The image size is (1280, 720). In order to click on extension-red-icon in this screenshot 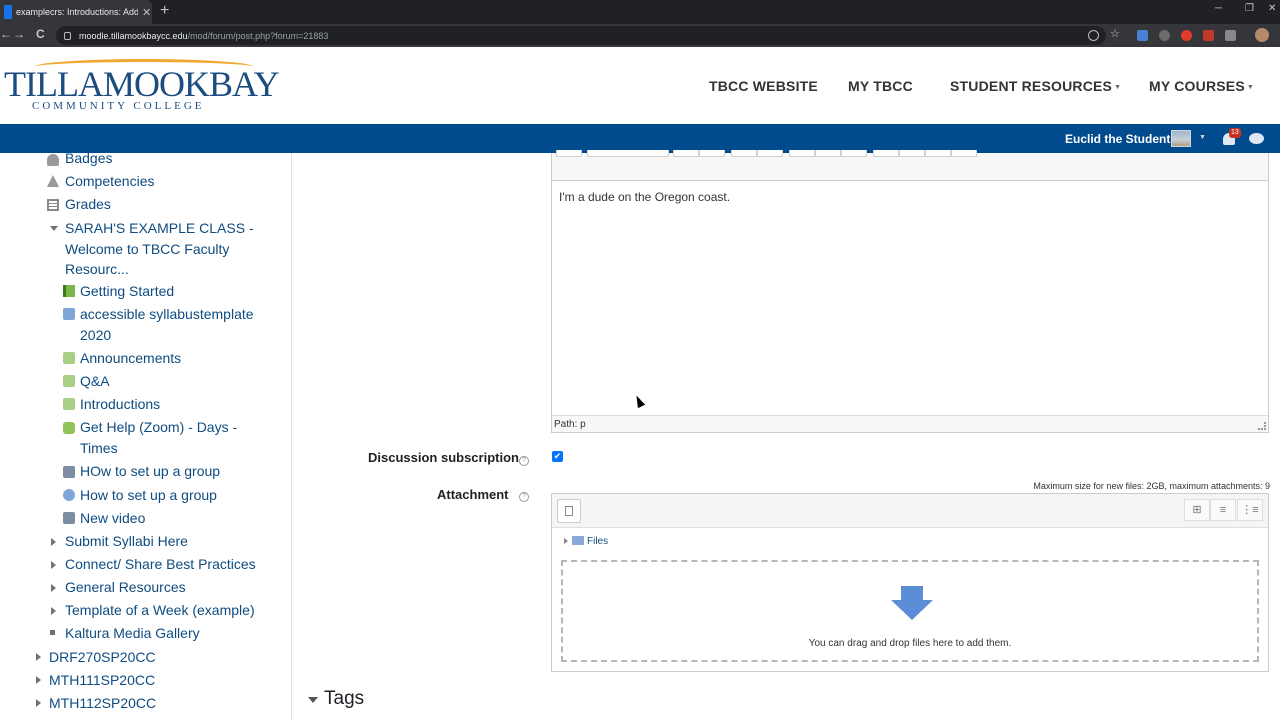, I will do `click(1186, 35)`.